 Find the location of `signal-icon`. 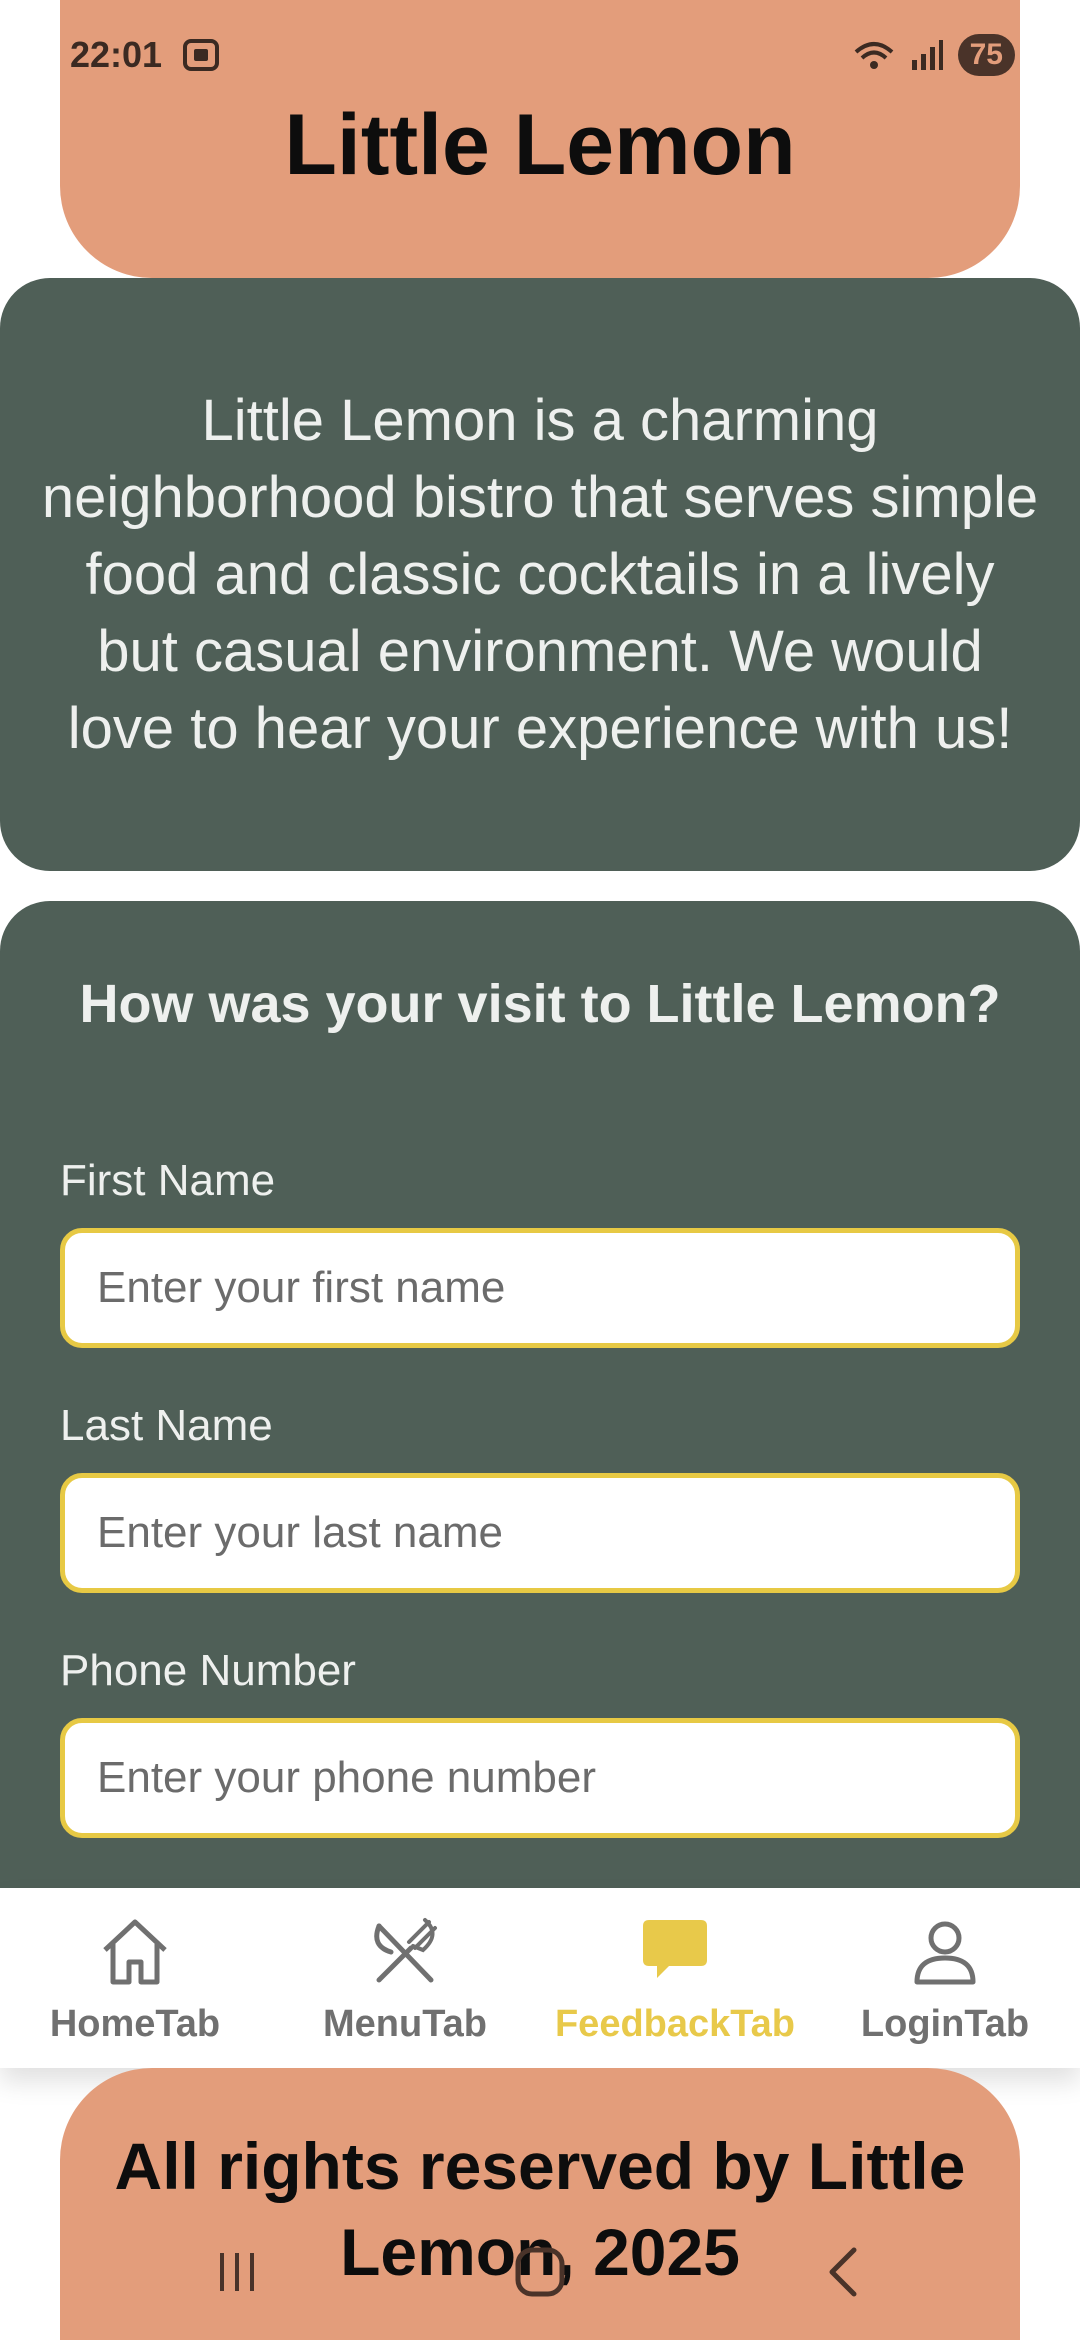

signal-icon is located at coordinates (927, 55).